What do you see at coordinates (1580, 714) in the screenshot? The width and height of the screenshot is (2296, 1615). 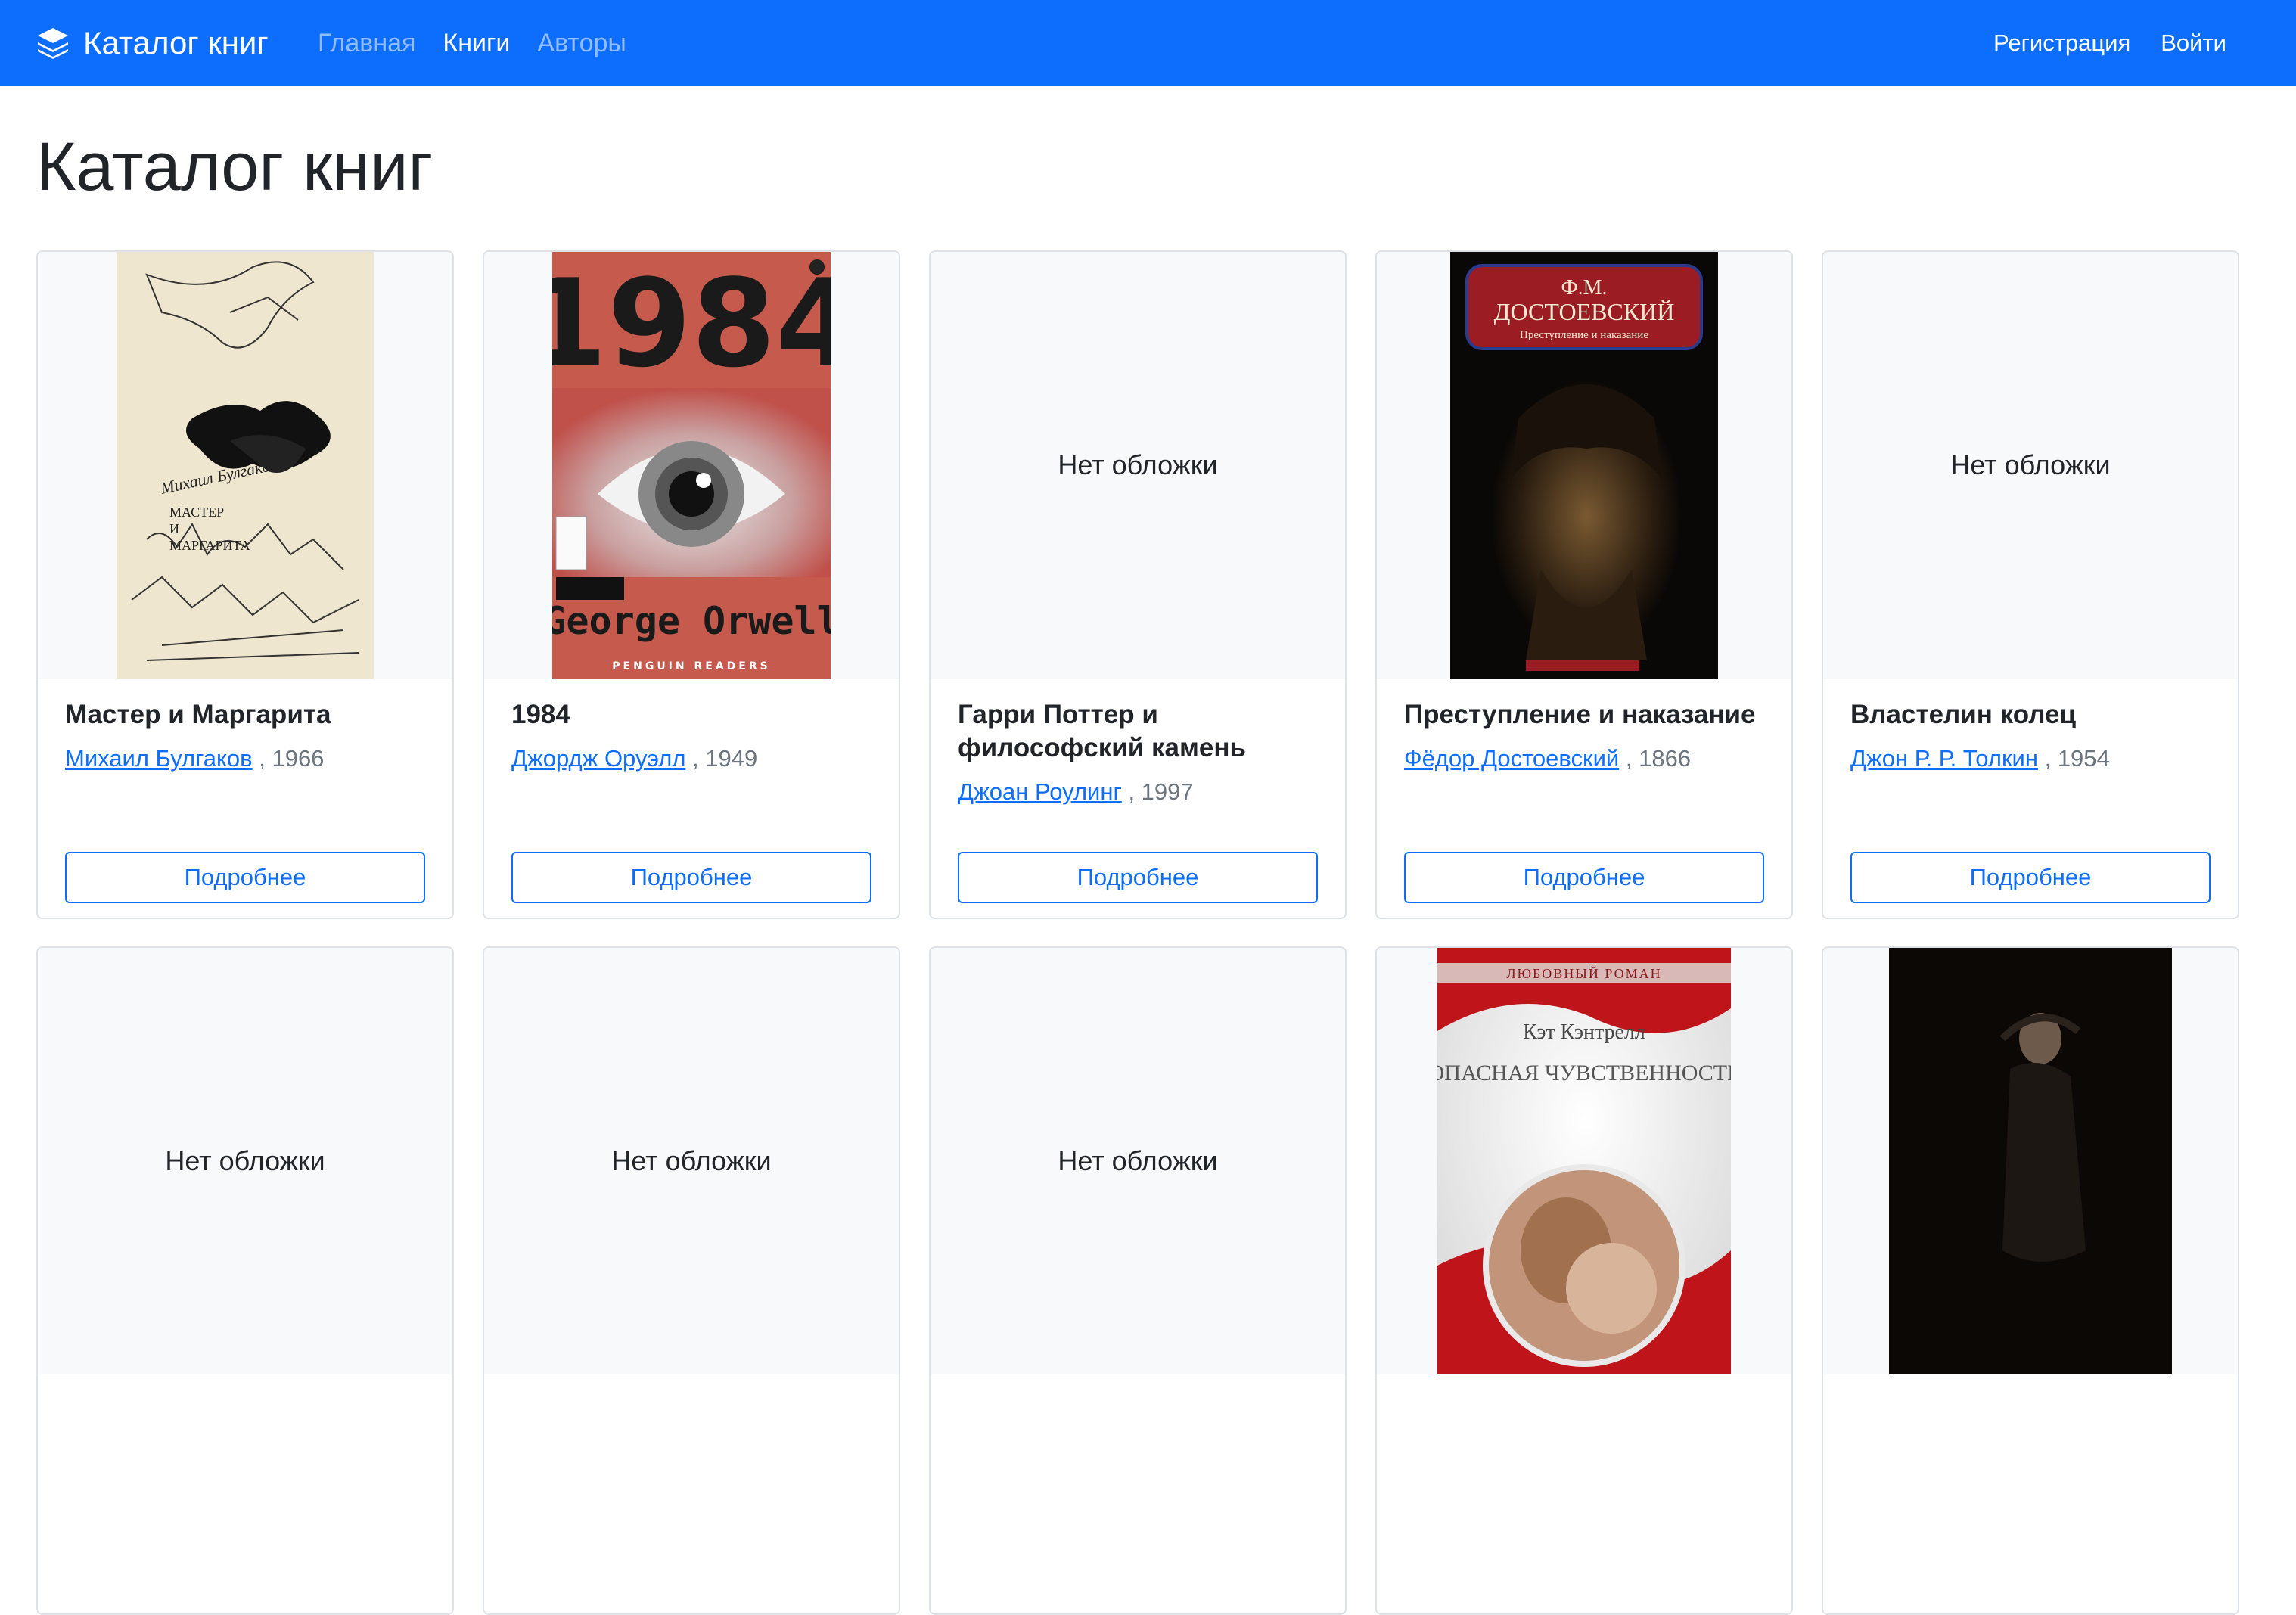 I see `book-title: Преступление и наказание` at bounding box center [1580, 714].